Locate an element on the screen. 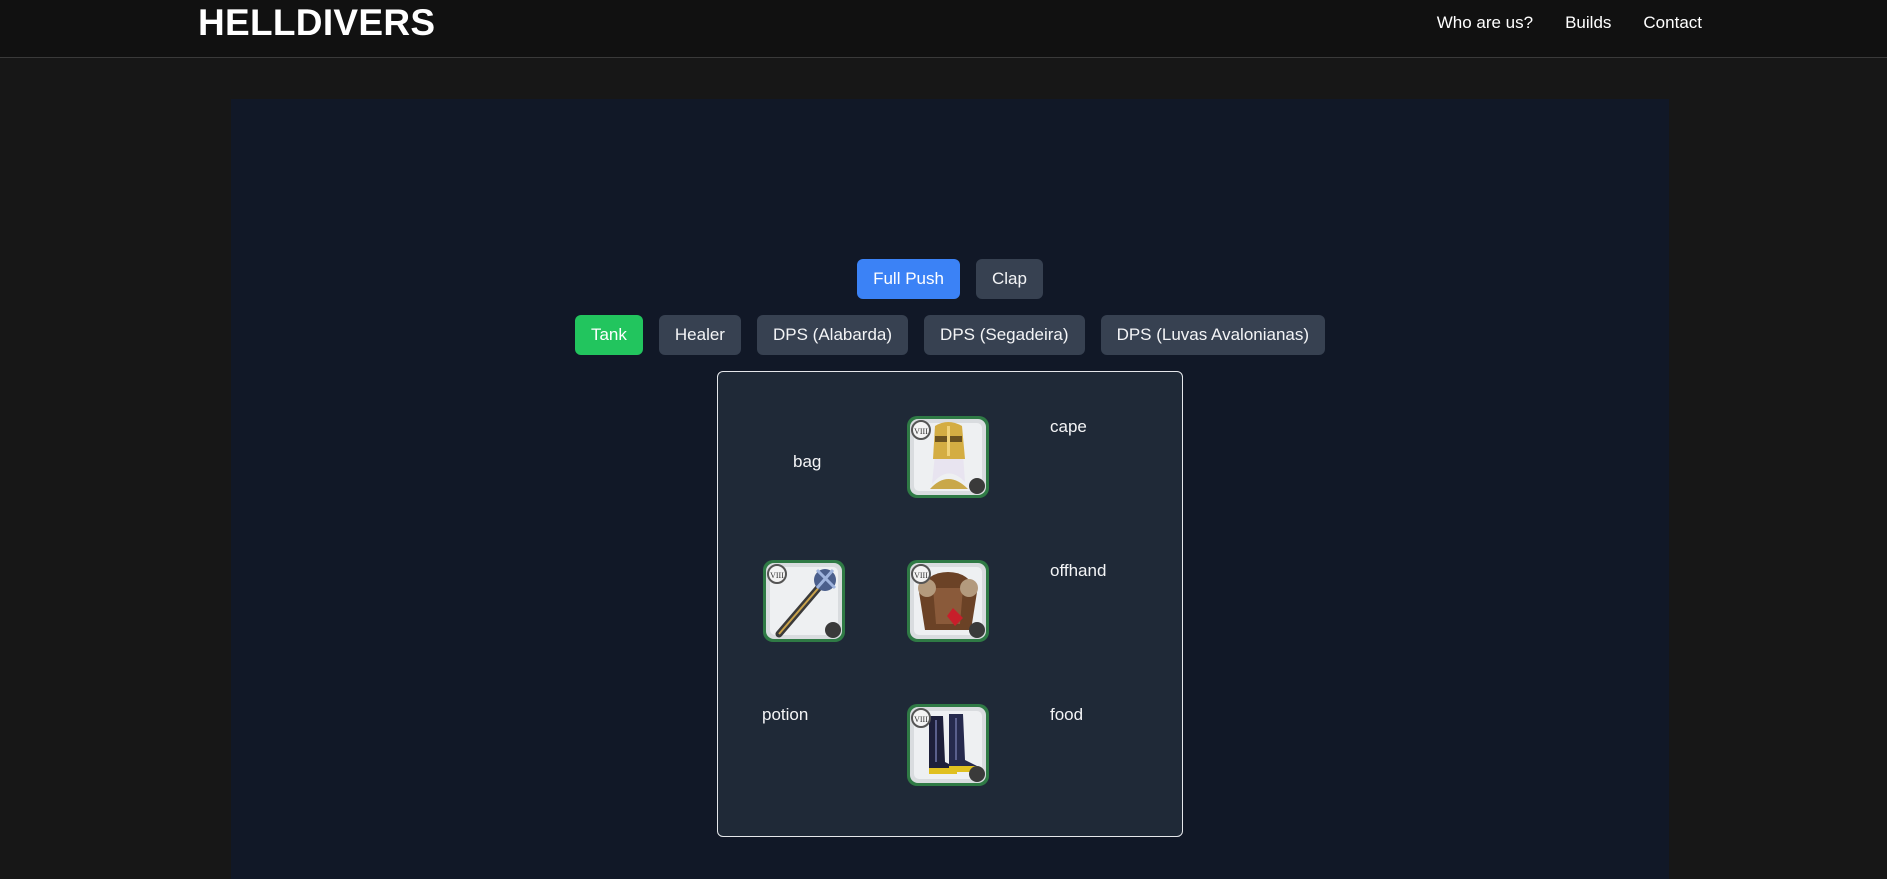 The height and width of the screenshot is (879, 1887). boots-icon: VIII is located at coordinates (948, 745).